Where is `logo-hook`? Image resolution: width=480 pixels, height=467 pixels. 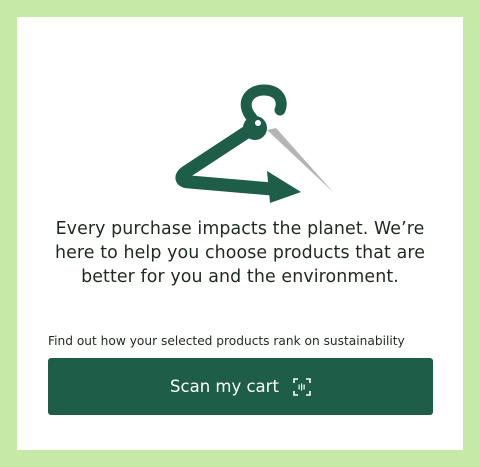
logo-hook is located at coordinates (263, 104).